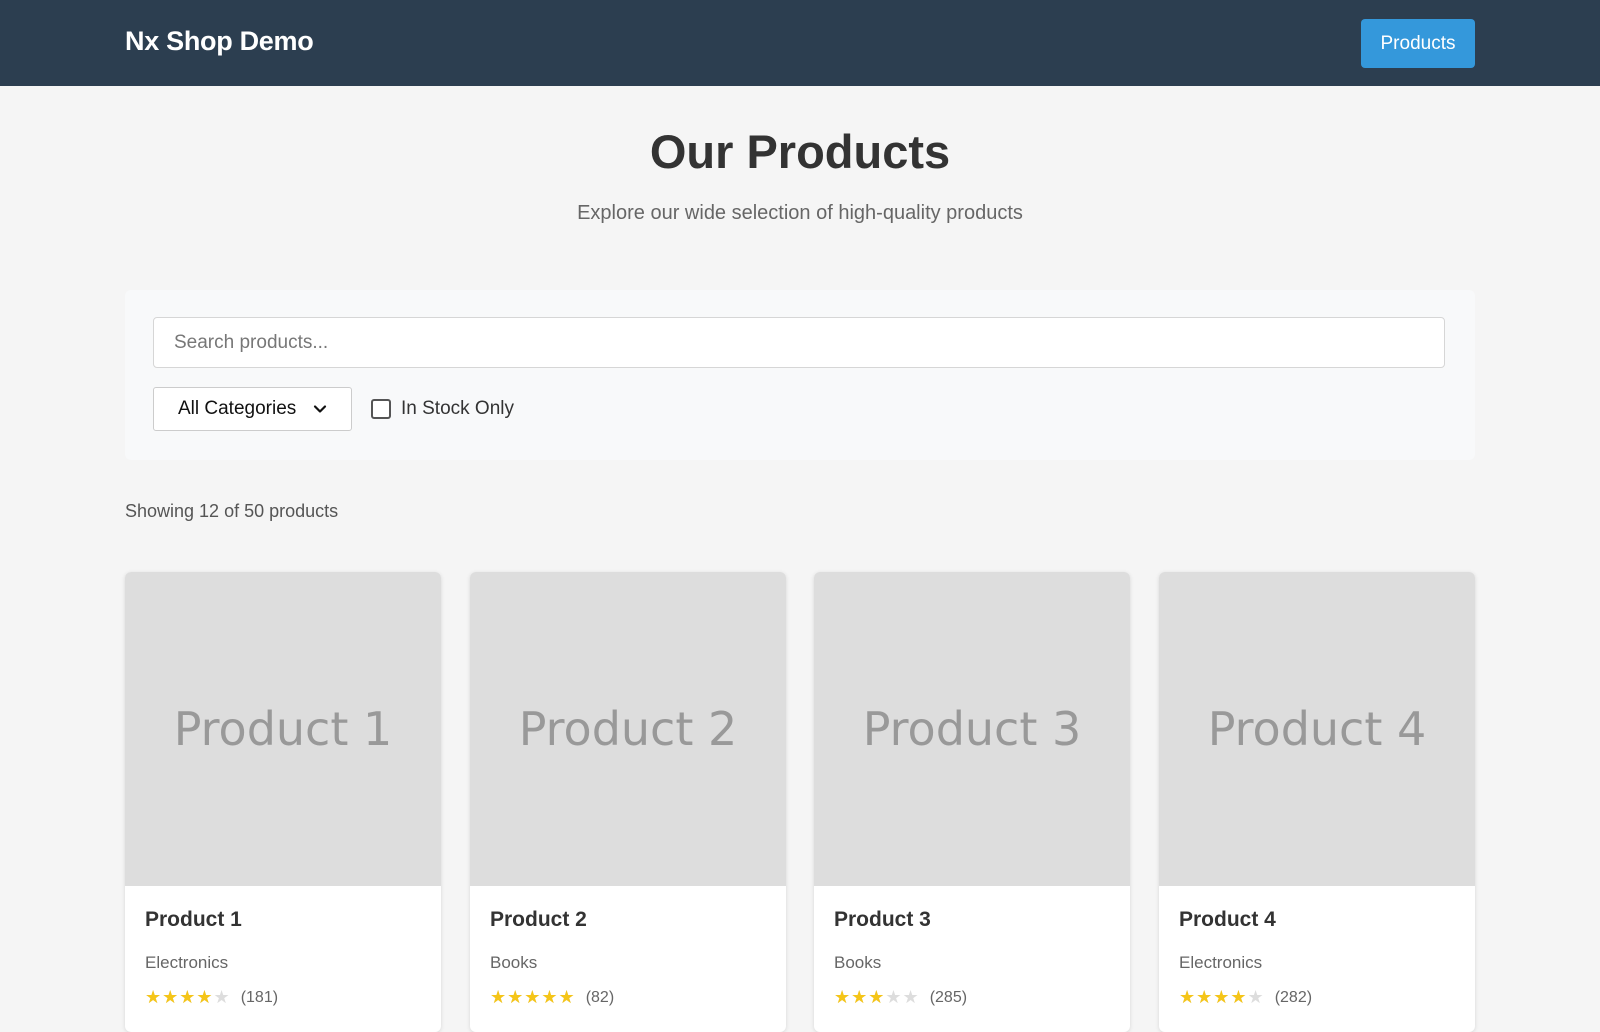 The image size is (1600, 1032). What do you see at coordinates (237, 408) in the screenshot?
I see `category-select-value: All Categories` at bounding box center [237, 408].